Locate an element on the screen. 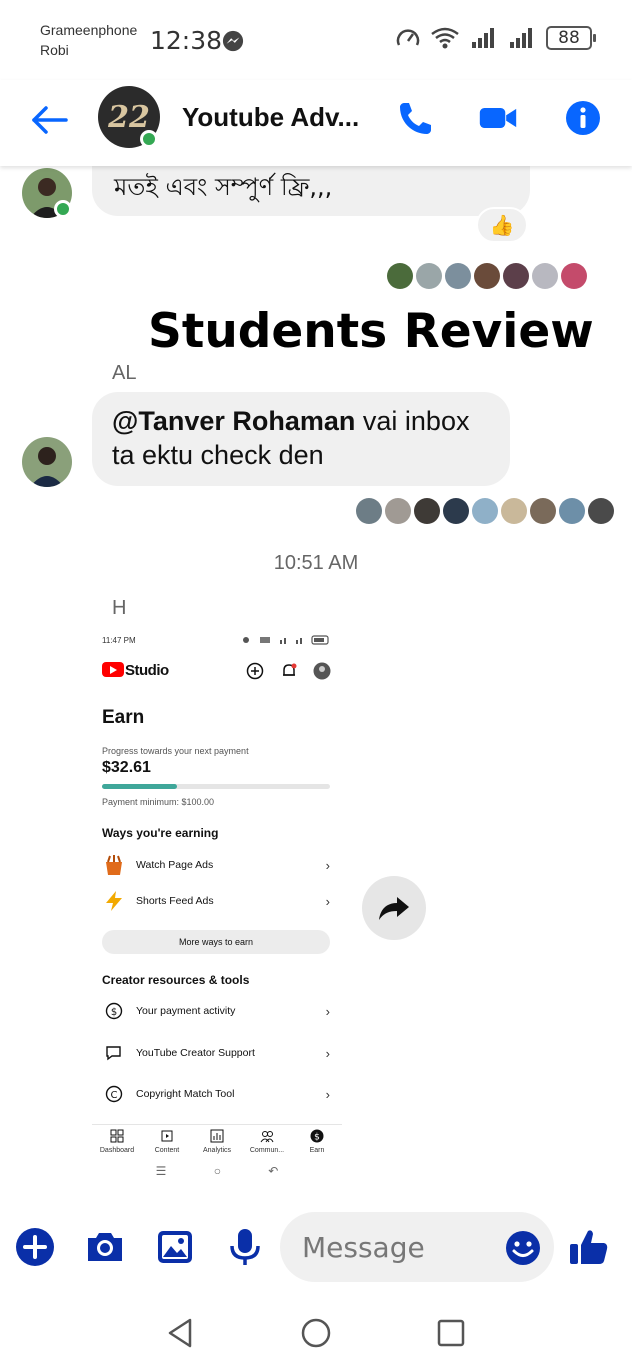 The width and height of the screenshot is (632, 1368). sender-name: H is located at coordinates (119, 608).